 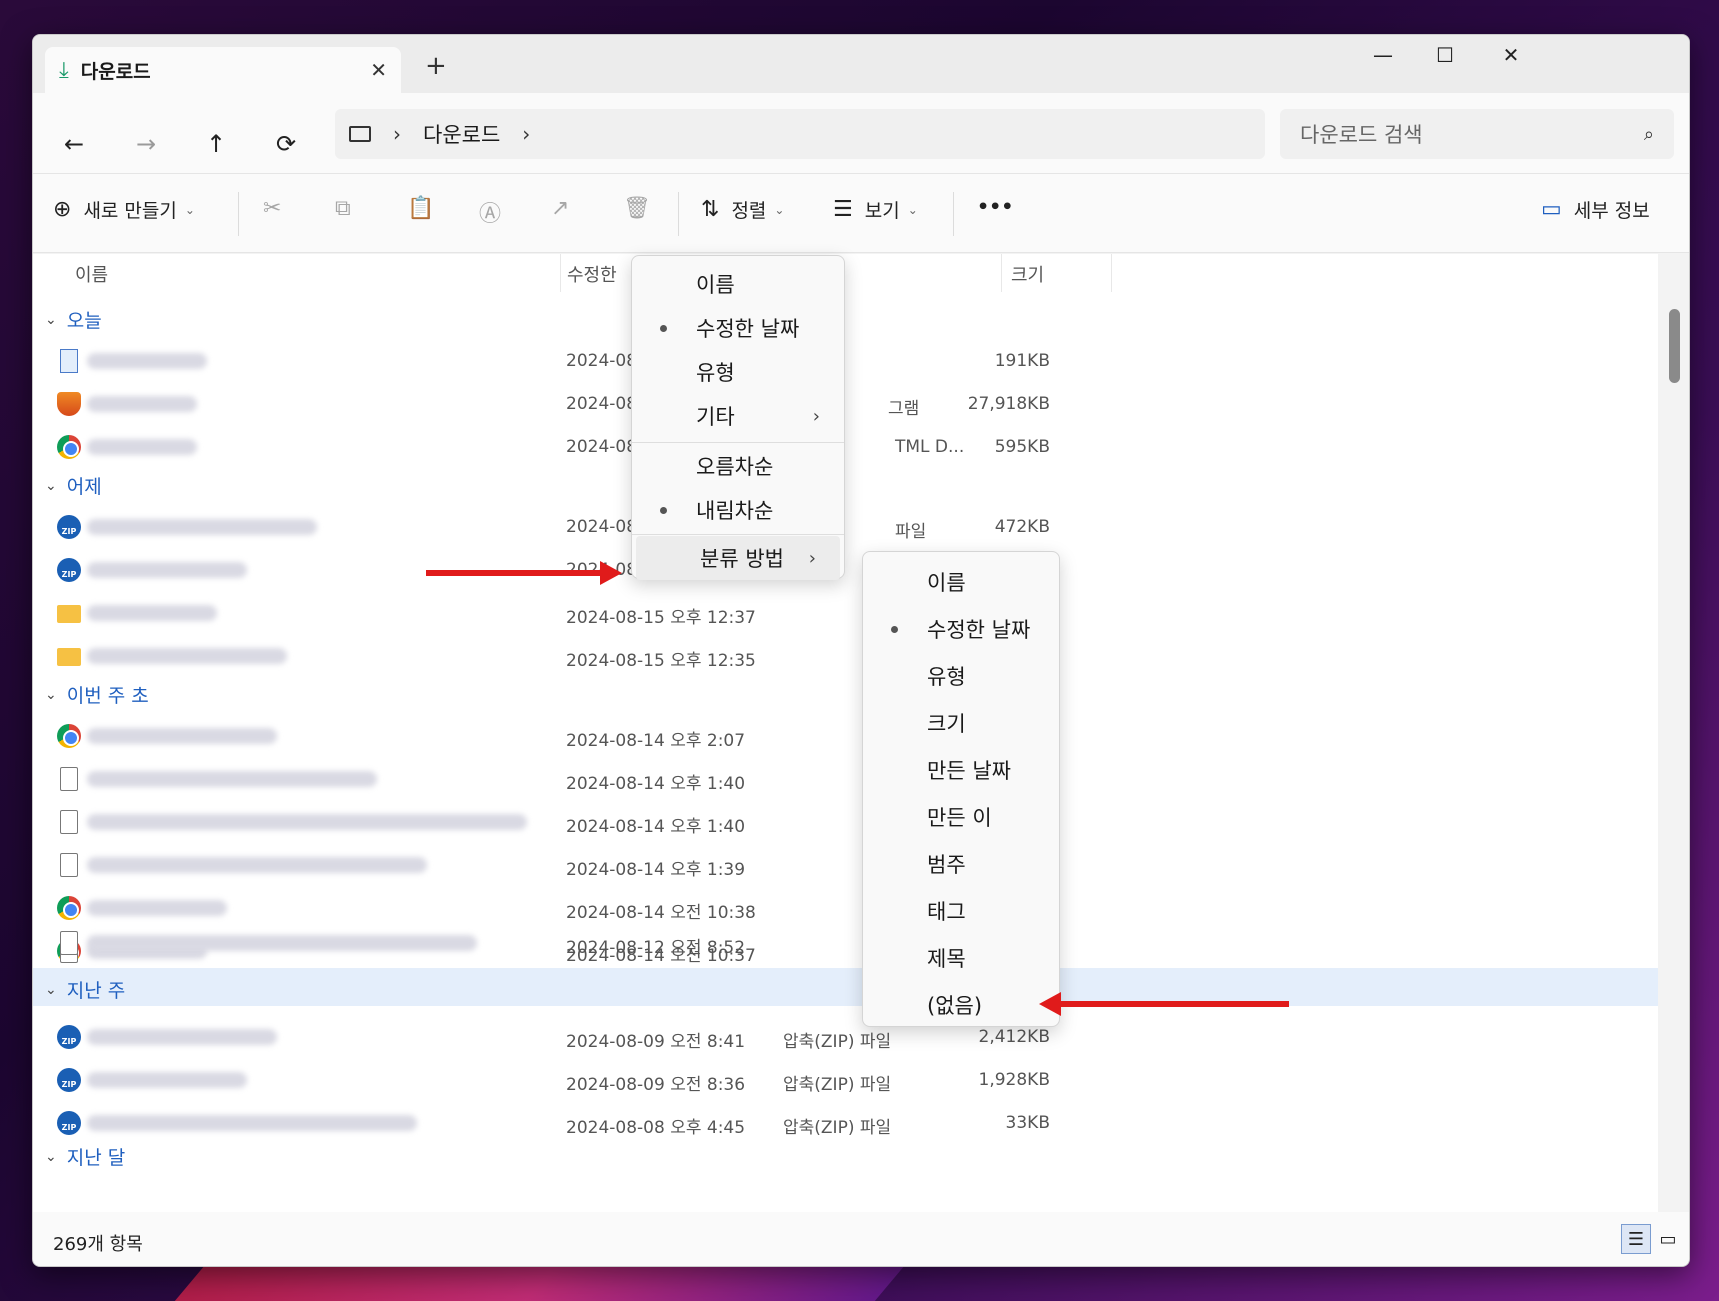 What do you see at coordinates (602, 404) in the screenshot?
I see `file-date: 2024-08` at bounding box center [602, 404].